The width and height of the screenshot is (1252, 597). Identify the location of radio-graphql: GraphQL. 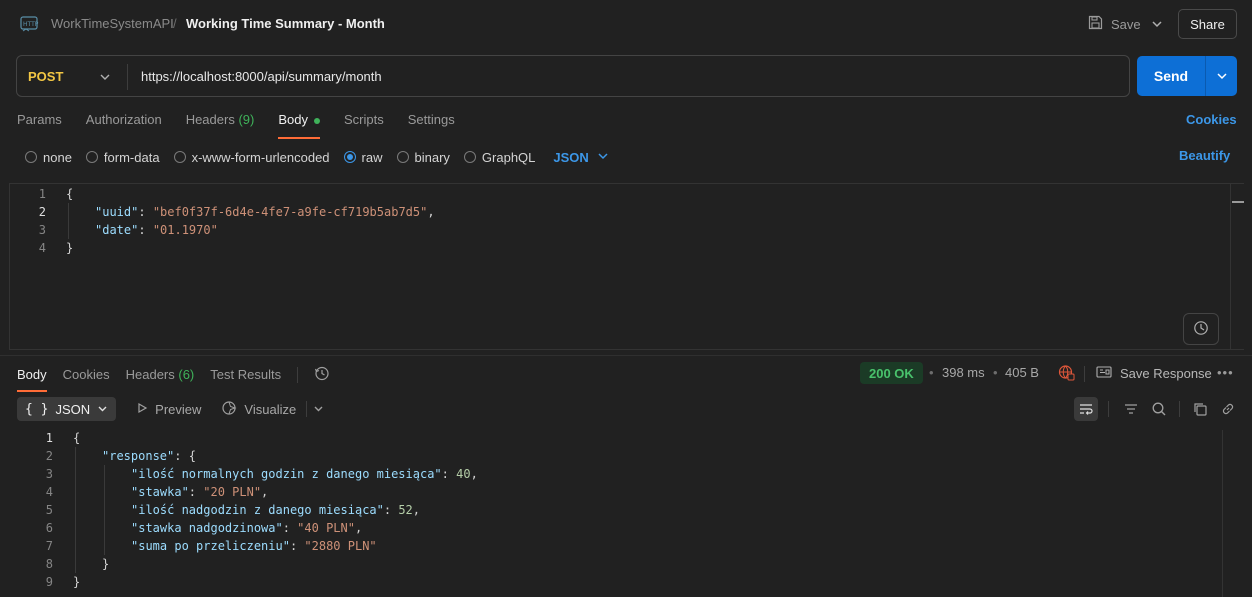
(499, 157).